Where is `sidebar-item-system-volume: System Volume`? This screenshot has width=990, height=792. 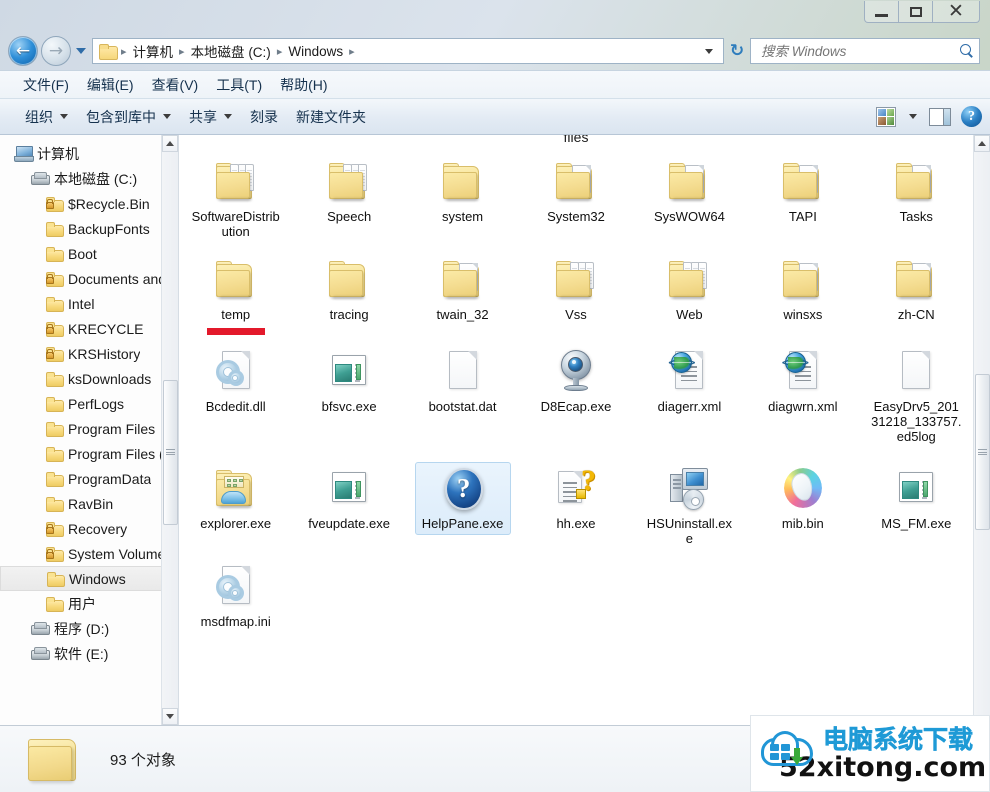 sidebar-item-system-volume: System Volume is located at coordinates (89, 553).